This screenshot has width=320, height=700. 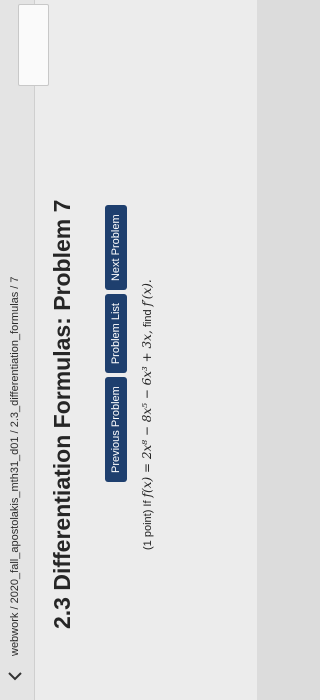 I want to click on previous-problem-button: Previous Problem, so click(x=116, y=429).